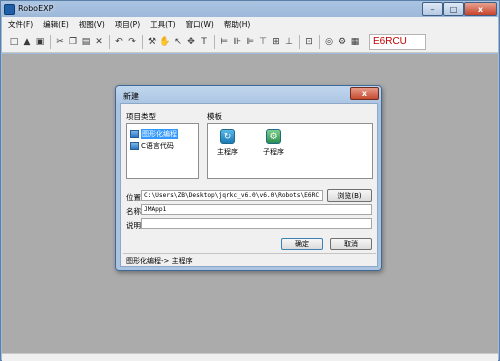  Describe the element at coordinates (20, 24) in the screenshot. I see `menu-item-0: 文件(F)` at that location.